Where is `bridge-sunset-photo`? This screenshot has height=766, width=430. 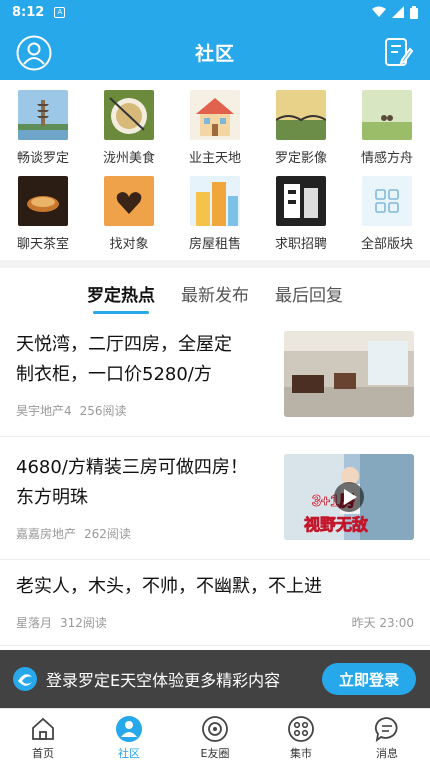
bridge-sunset-photo is located at coordinates (301, 115).